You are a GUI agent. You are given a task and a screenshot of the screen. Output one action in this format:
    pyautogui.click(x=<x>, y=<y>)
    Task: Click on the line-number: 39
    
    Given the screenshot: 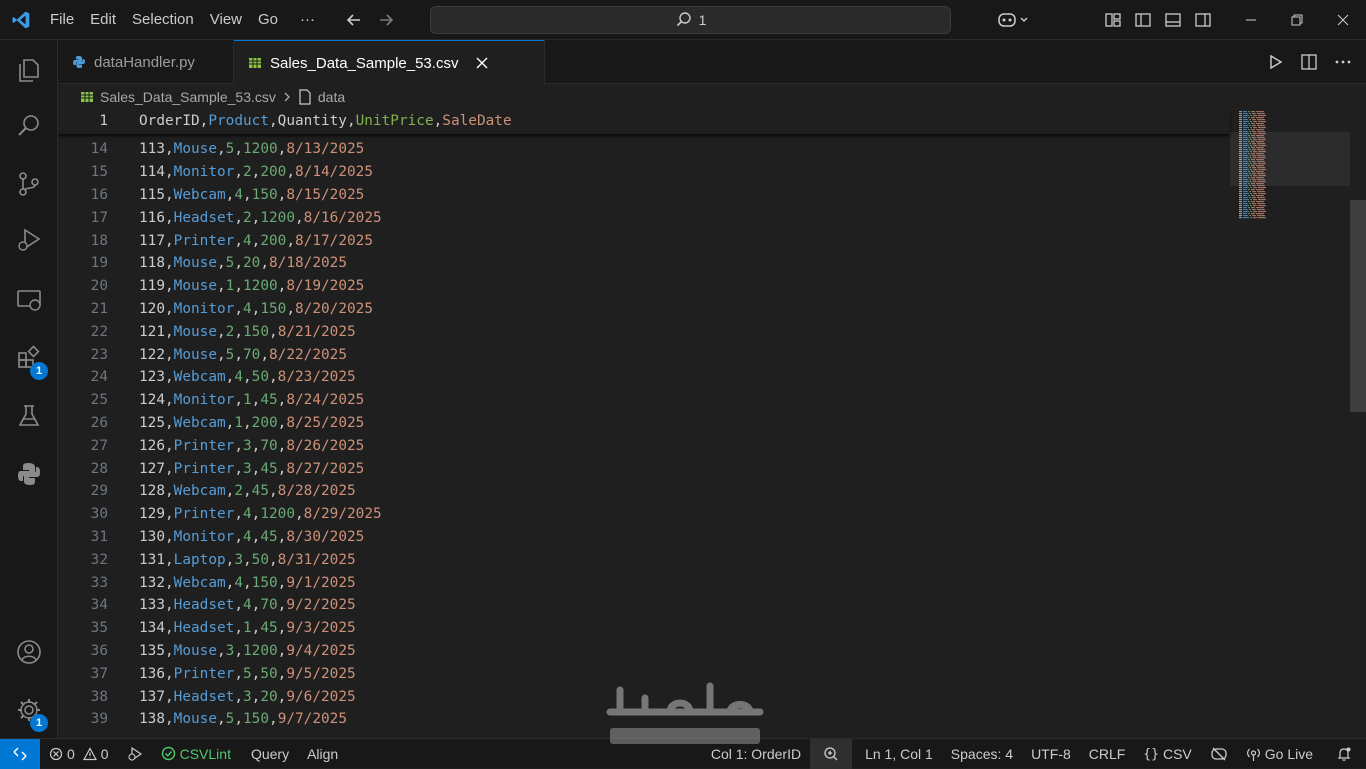 What is the action you would take?
    pyautogui.click(x=99, y=719)
    